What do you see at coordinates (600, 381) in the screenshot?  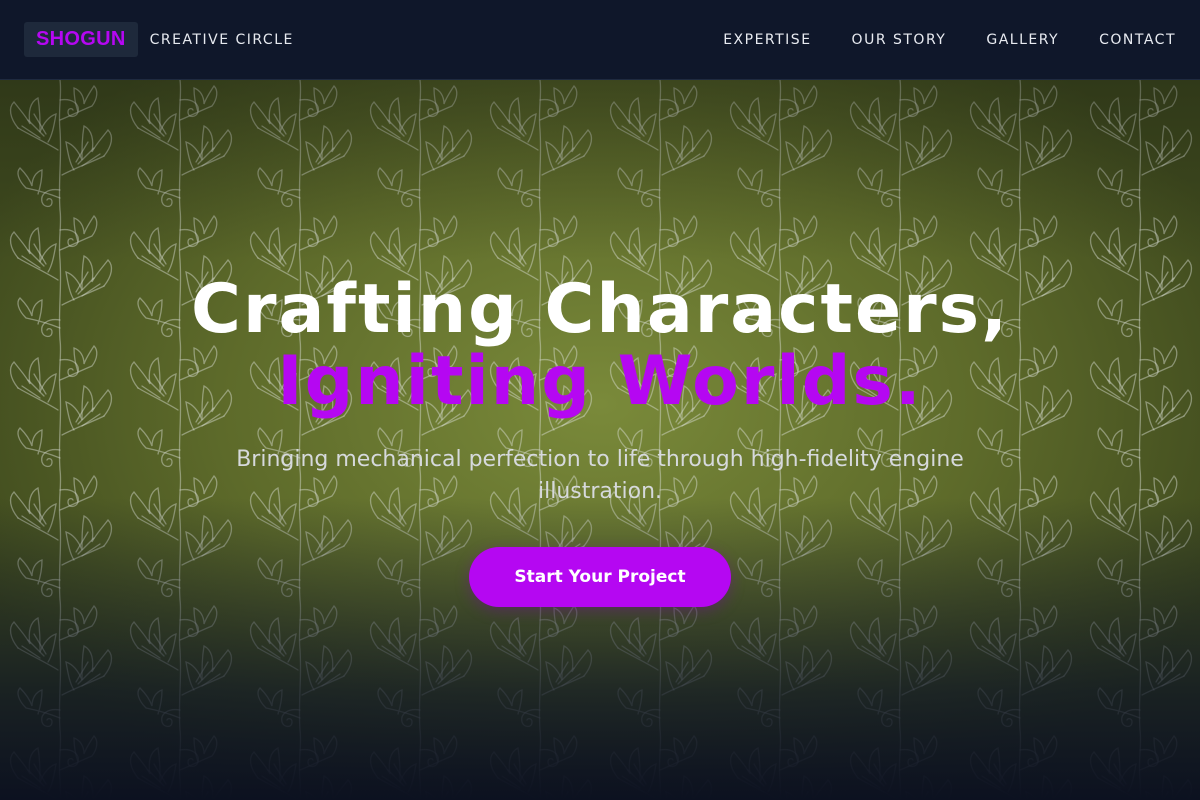 I see `headline-line-2: Igniting Worlds.` at bounding box center [600, 381].